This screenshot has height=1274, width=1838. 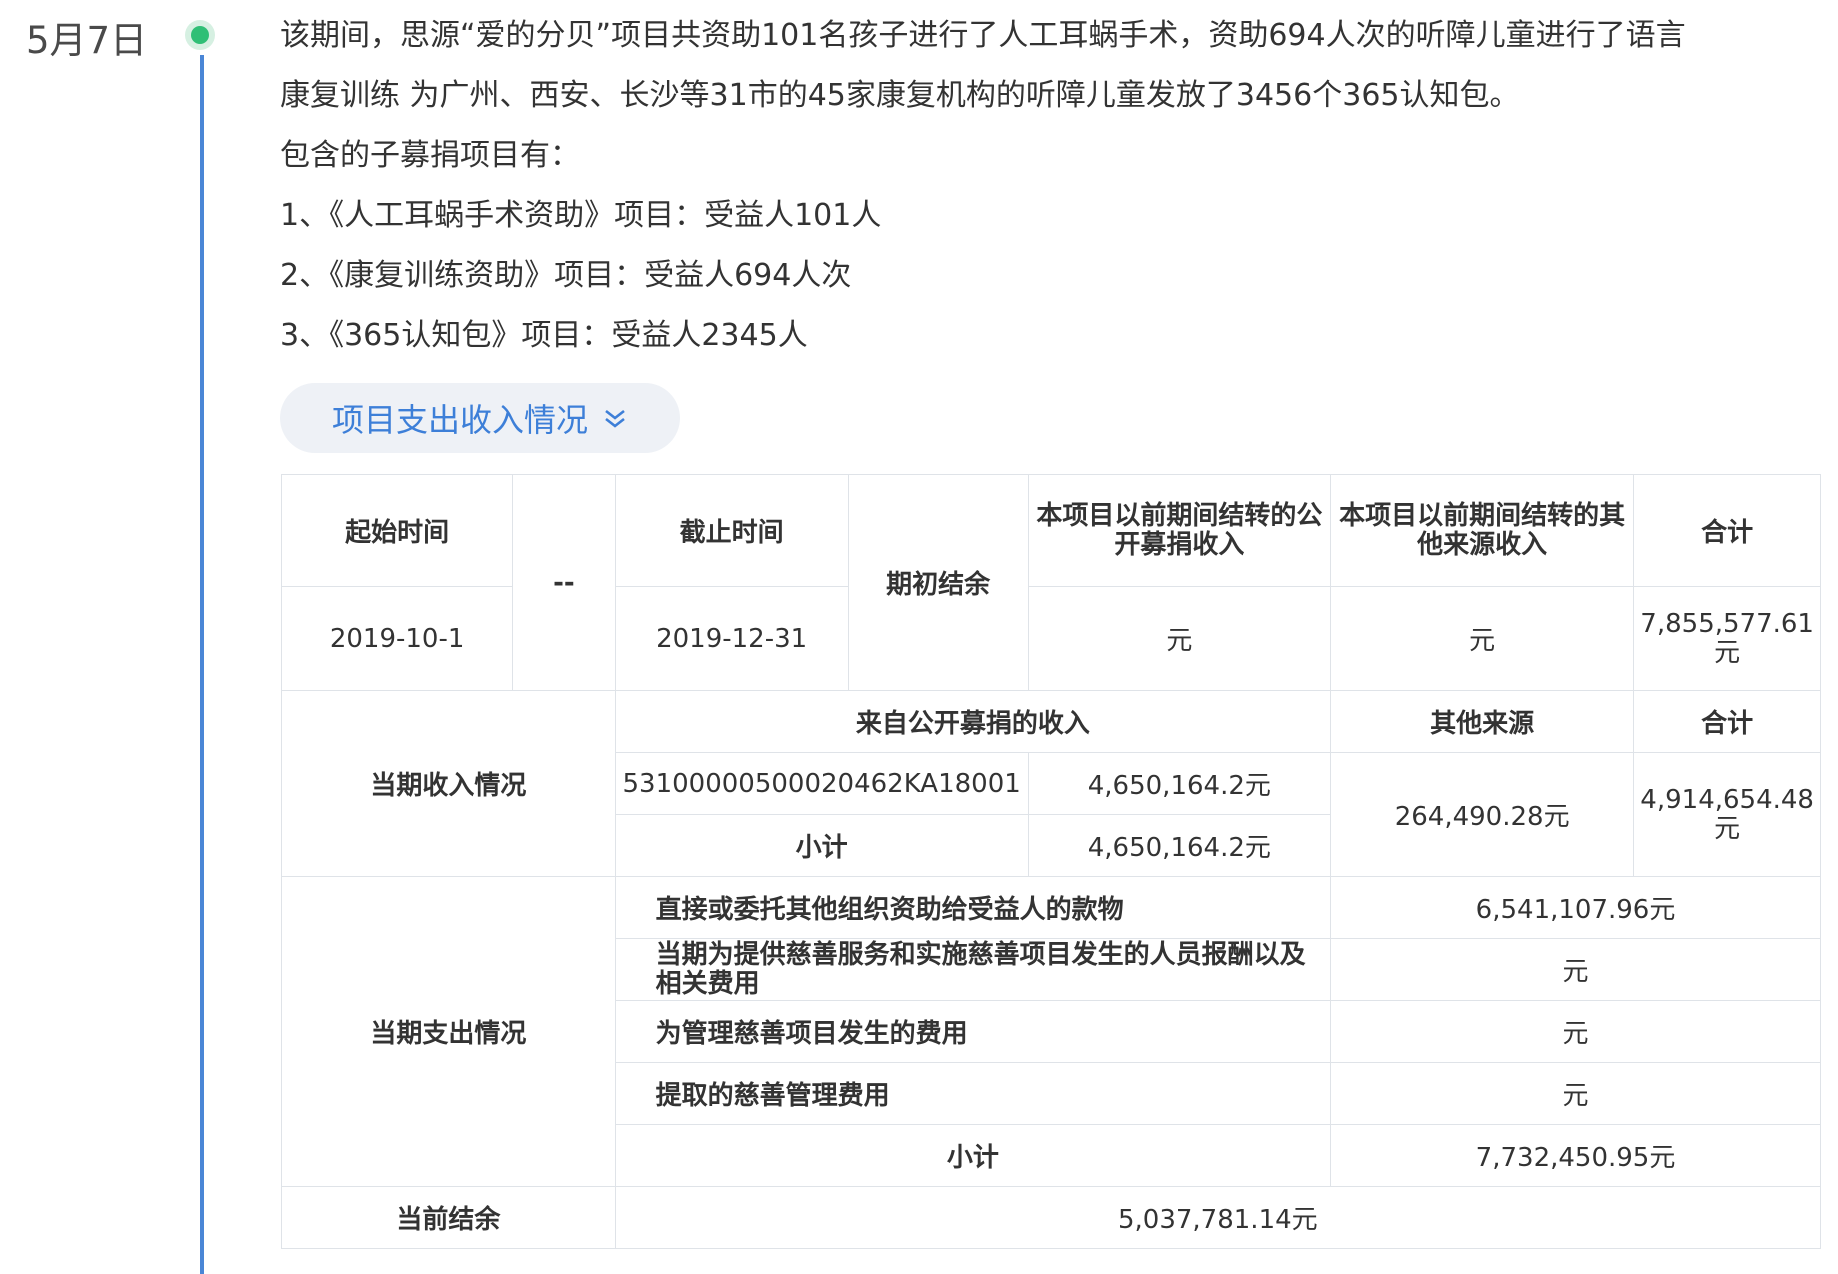 I want to click on income-total-value: 4,914,654.48元, so click(x=1727, y=814).